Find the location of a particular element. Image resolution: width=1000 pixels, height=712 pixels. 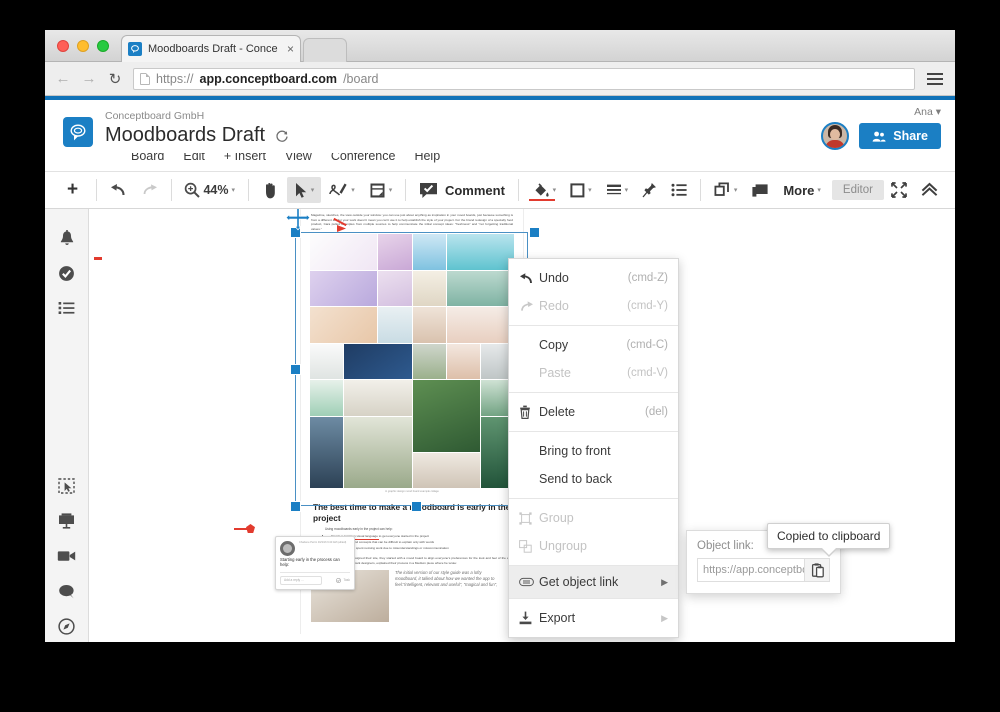

comment-button: Comment is located at coordinates (462, 190).